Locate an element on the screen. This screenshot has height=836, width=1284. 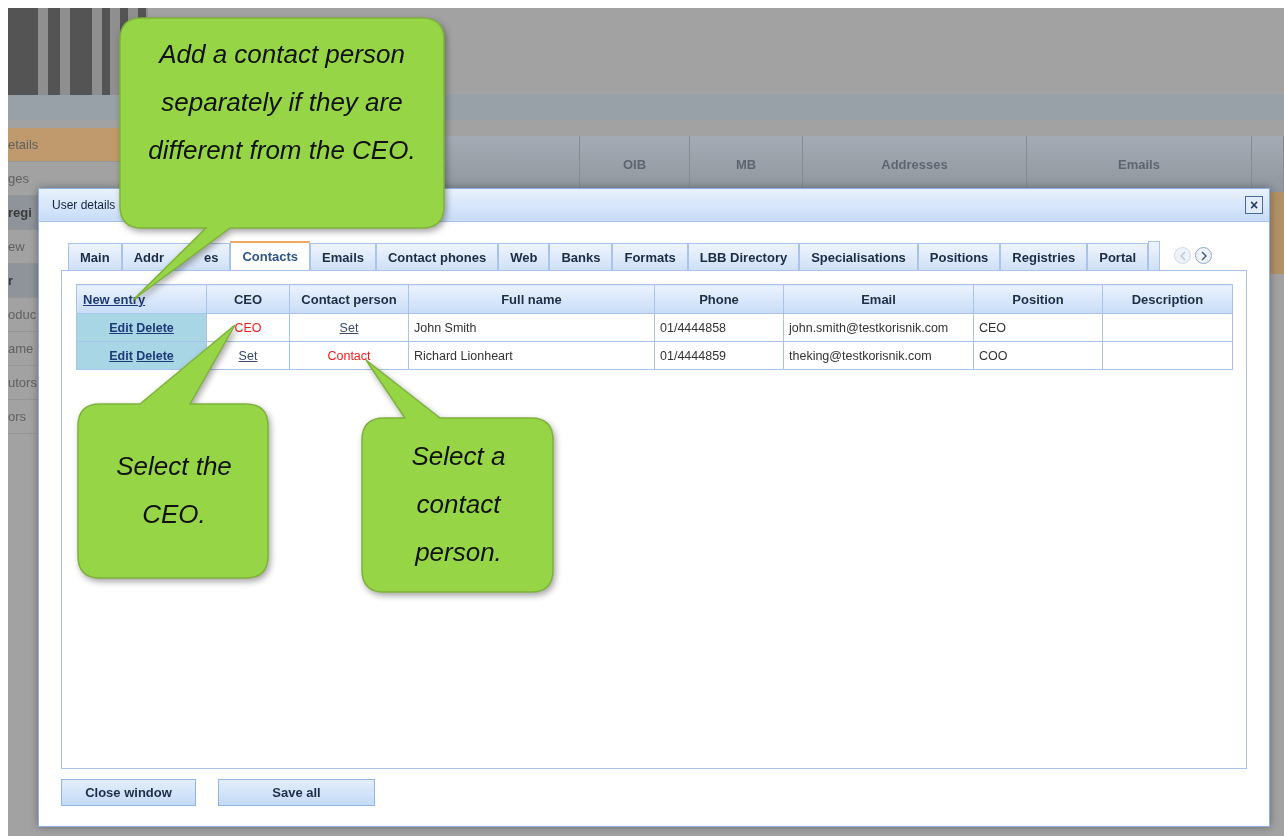
column-header: CEO is located at coordinates (248, 299).